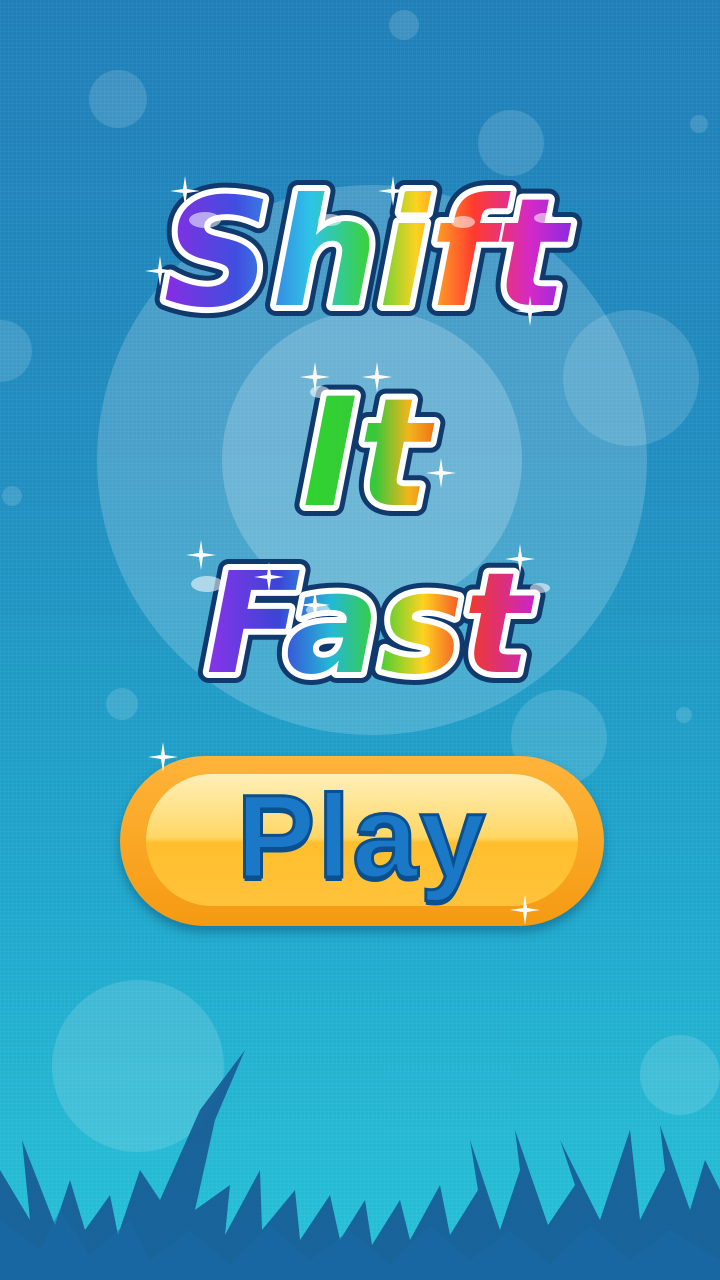  I want to click on title-line-shift: Shift Shift Shift, so click(367, 254).